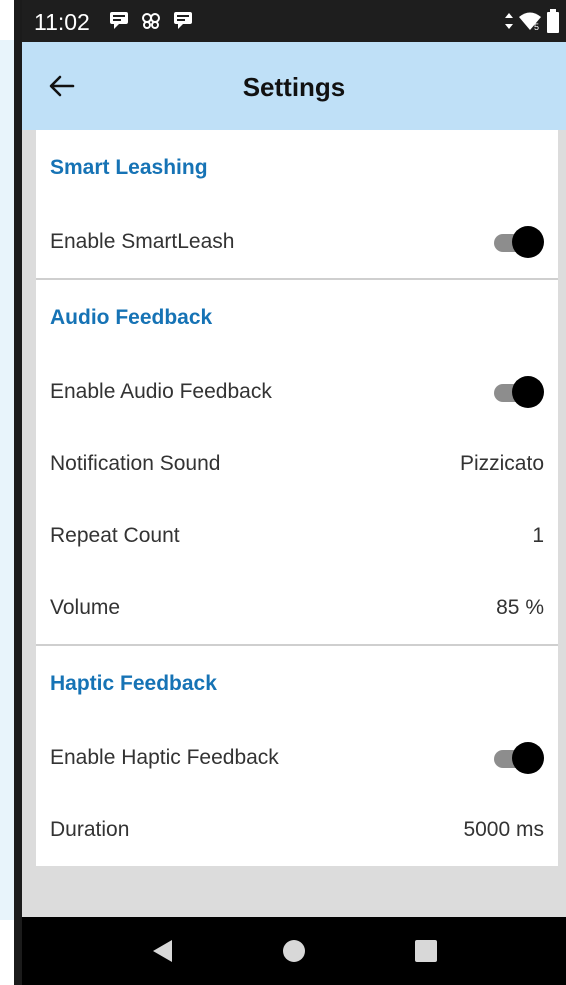 Image resolution: width=566 pixels, height=985 pixels. What do you see at coordinates (90, 829) in the screenshot?
I see `row-label: Duration` at bounding box center [90, 829].